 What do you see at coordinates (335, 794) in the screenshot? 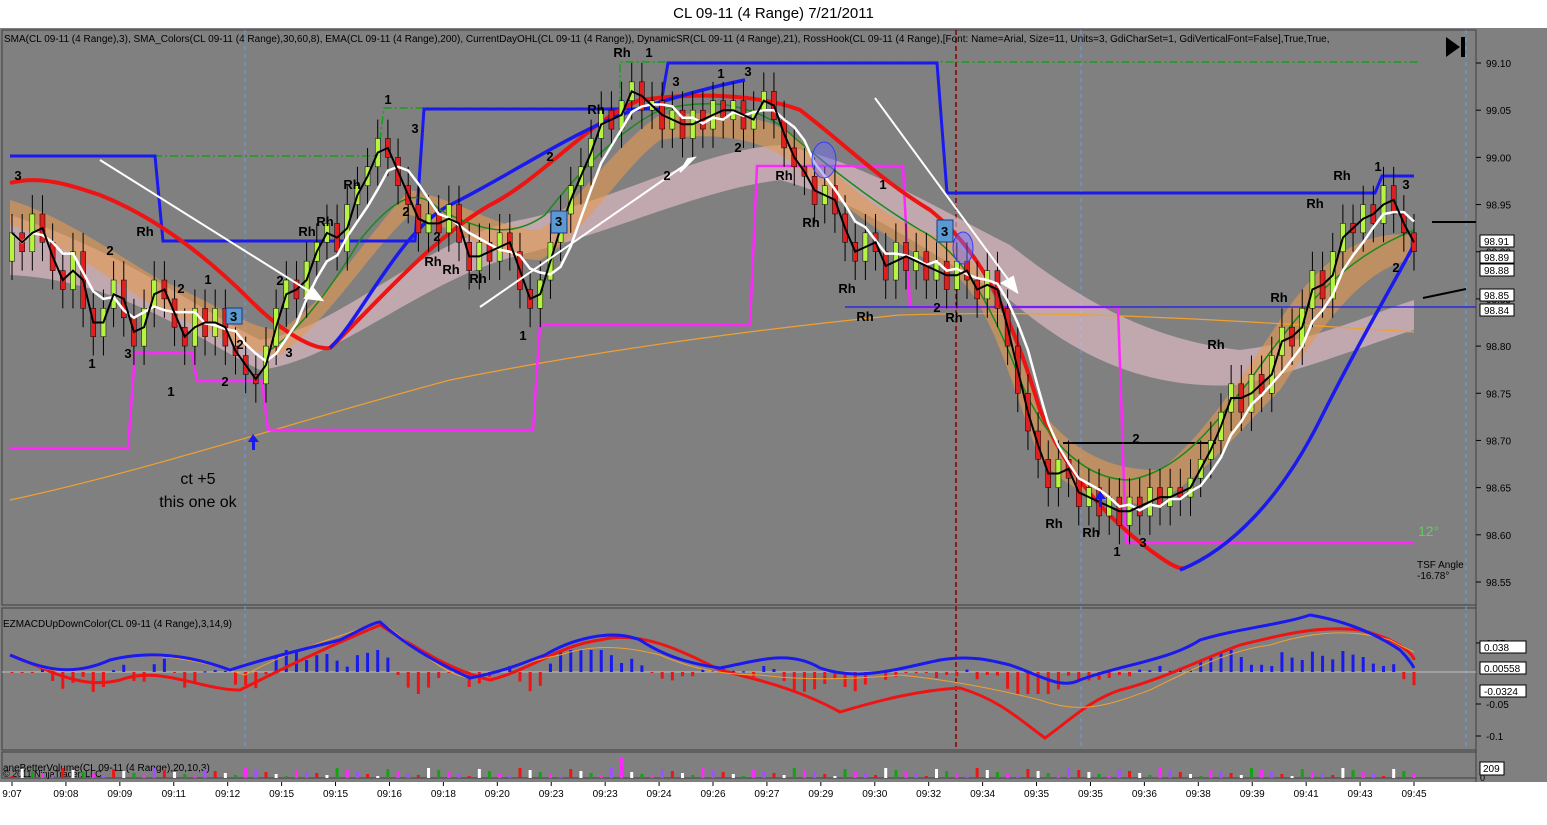
I see `time-tick-label: 09:15` at bounding box center [335, 794].